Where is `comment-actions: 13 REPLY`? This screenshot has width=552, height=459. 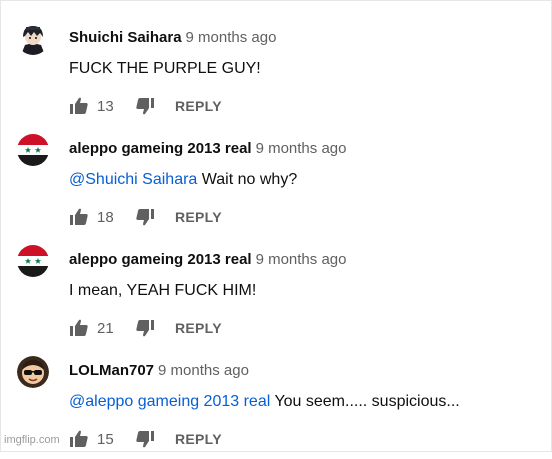 comment-actions: 13 REPLY is located at coordinates (145, 106).